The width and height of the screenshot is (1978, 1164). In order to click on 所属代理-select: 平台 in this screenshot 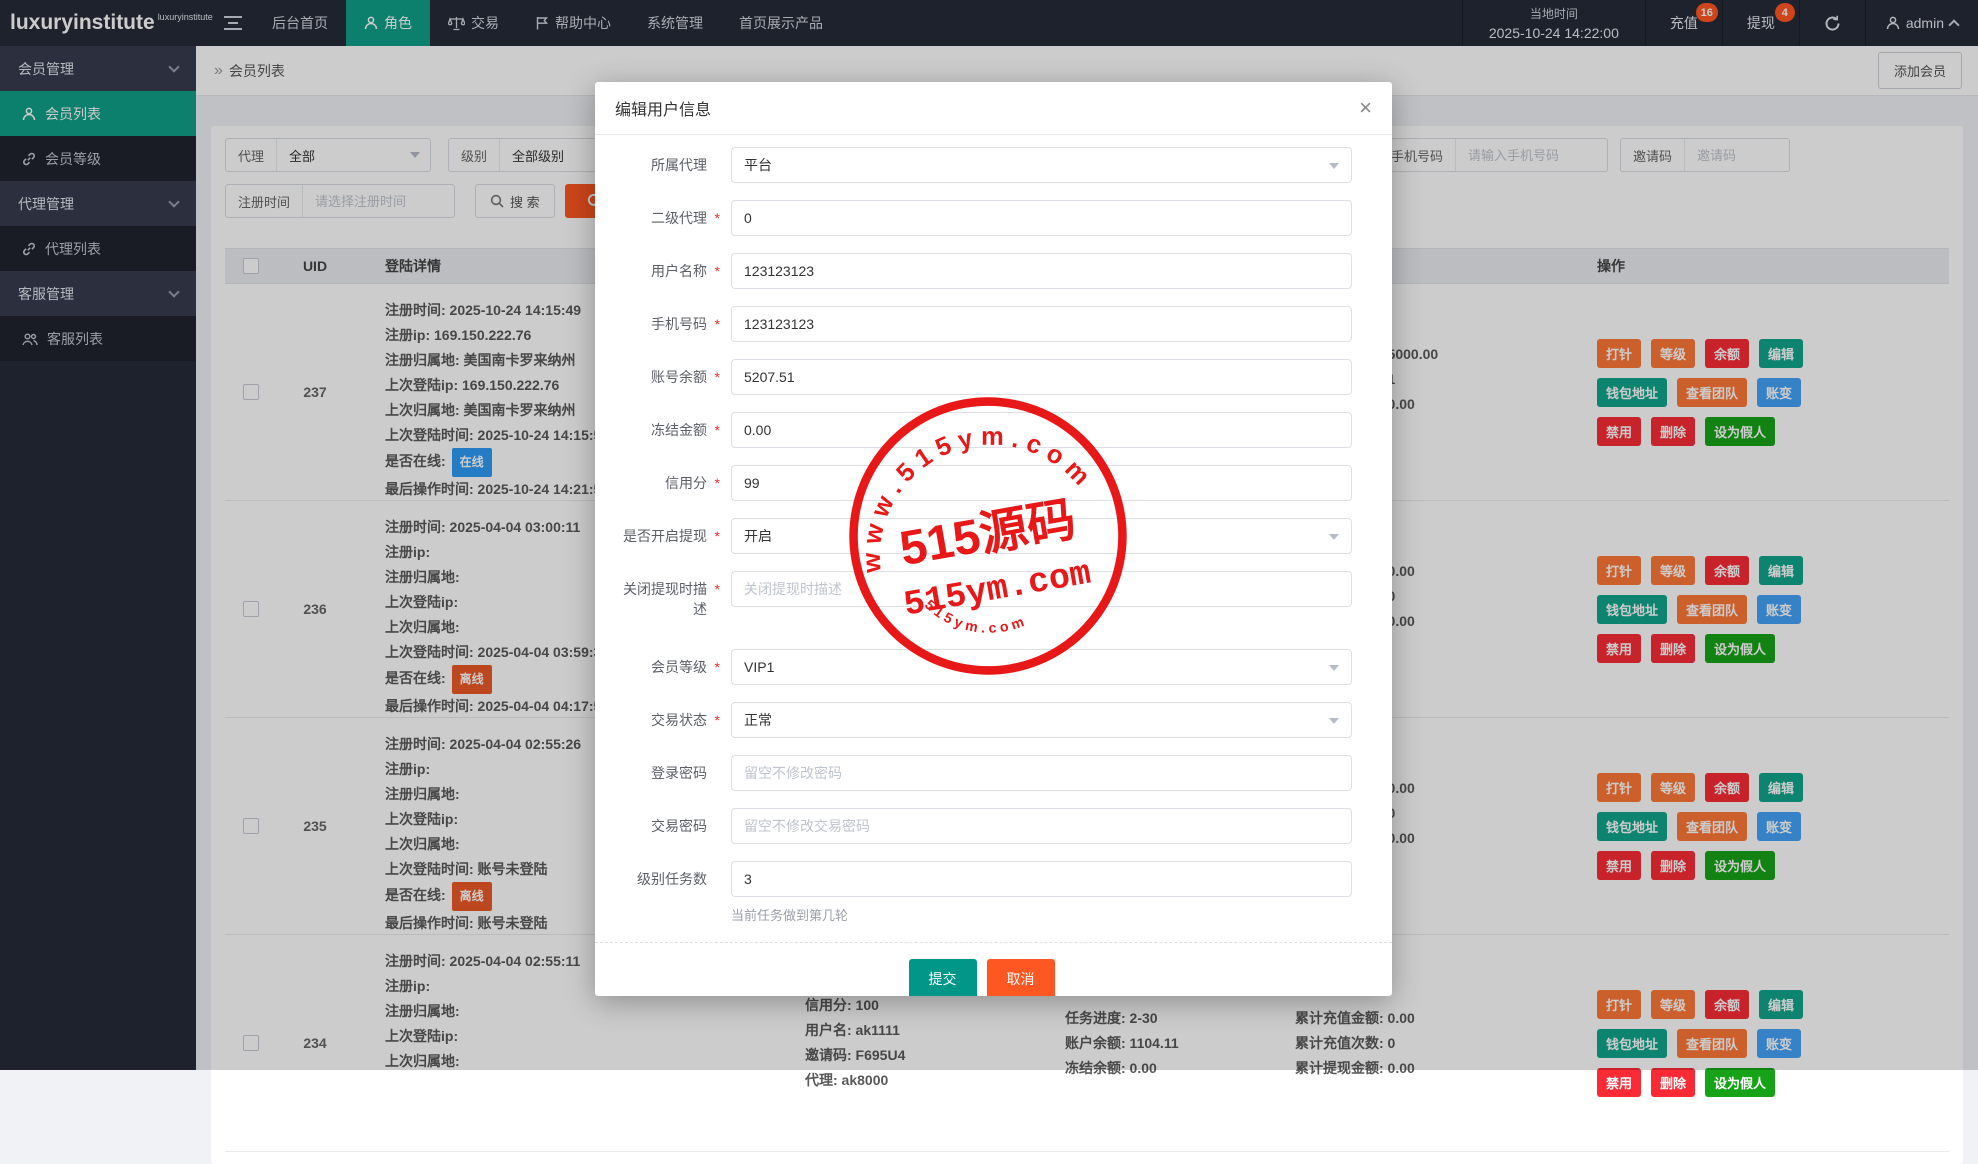, I will do `click(1041, 165)`.